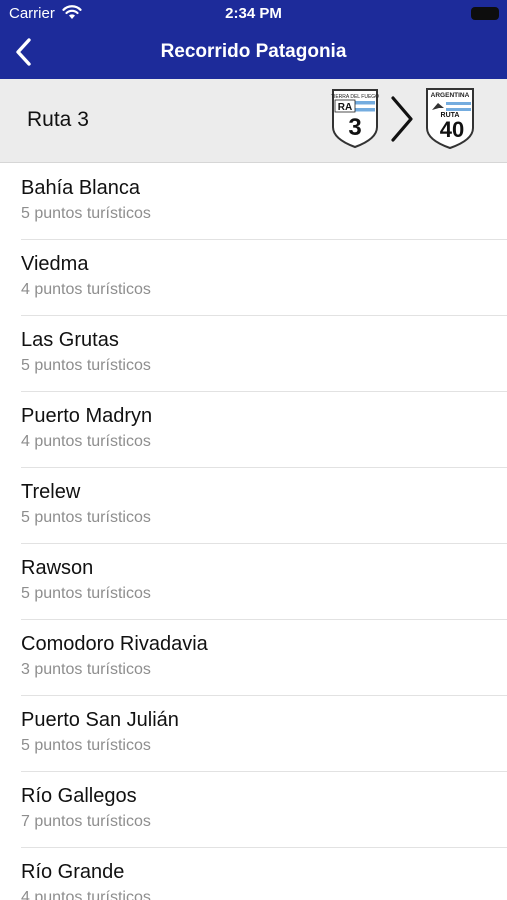 The width and height of the screenshot is (507, 900). Describe the element at coordinates (58, 119) in the screenshot. I see `route-label: Ruta 3` at that location.